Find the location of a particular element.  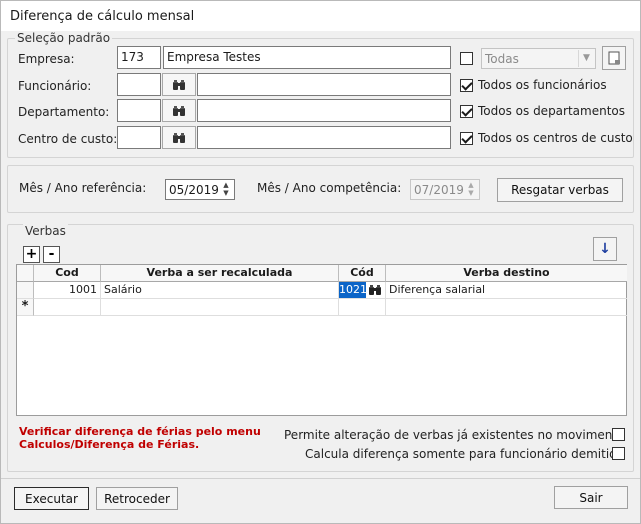

ferias-warning-line2: Calculos/Diferença de Férias. is located at coordinates (109, 444).